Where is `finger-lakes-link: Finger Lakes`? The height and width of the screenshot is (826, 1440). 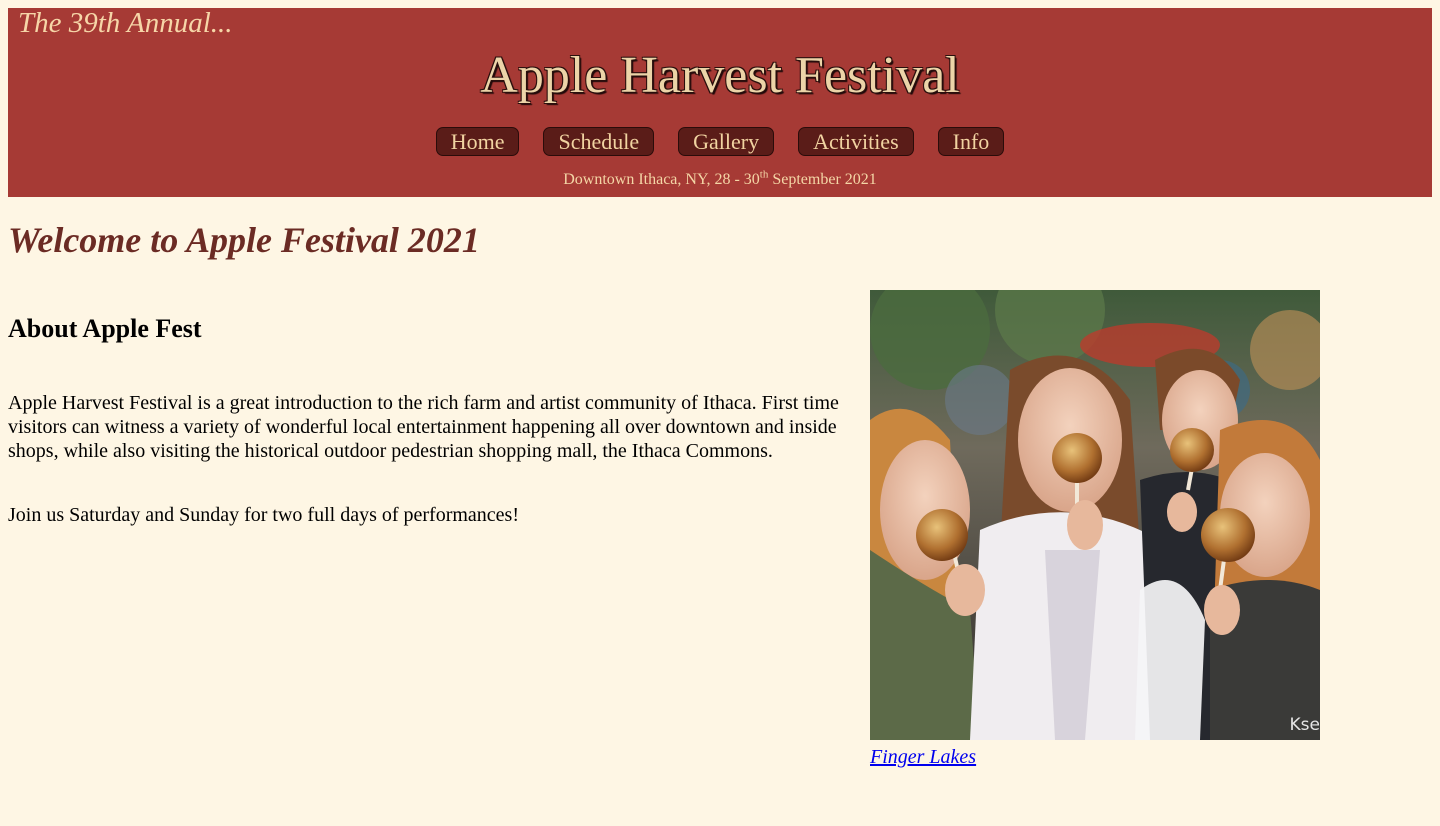 finger-lakes-link: Finger Lakes is located at coordinates (1095, 757).